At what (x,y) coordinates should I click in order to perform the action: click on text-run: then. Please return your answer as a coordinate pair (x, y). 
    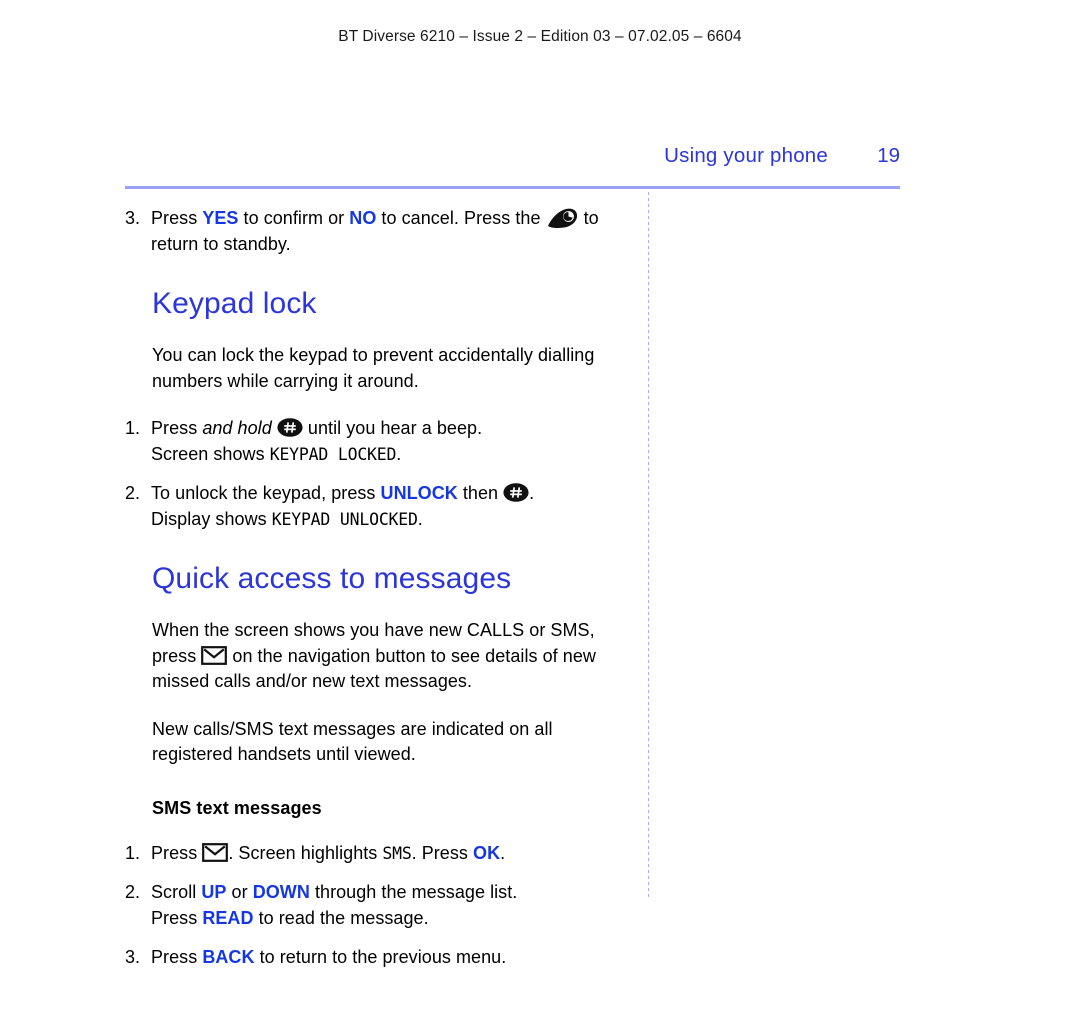
    Looking at the image, I should click on (480, 493).